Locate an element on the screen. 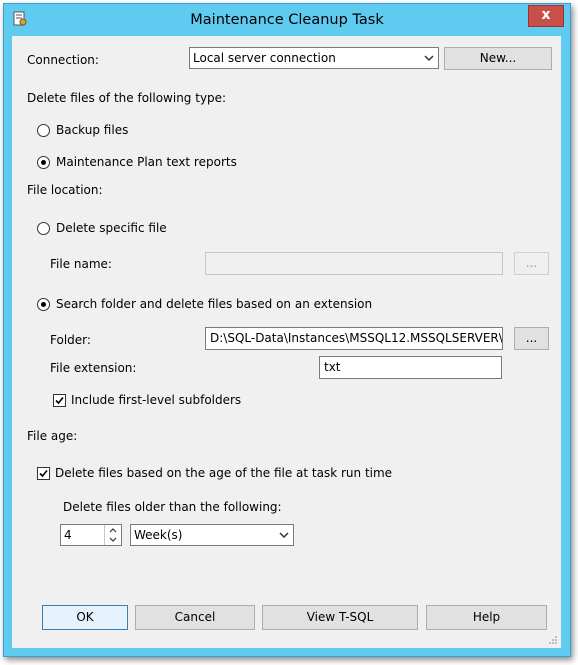 This screenshot has width=578, height=665. resize-grip-icon is located at coordinates (553, 640).